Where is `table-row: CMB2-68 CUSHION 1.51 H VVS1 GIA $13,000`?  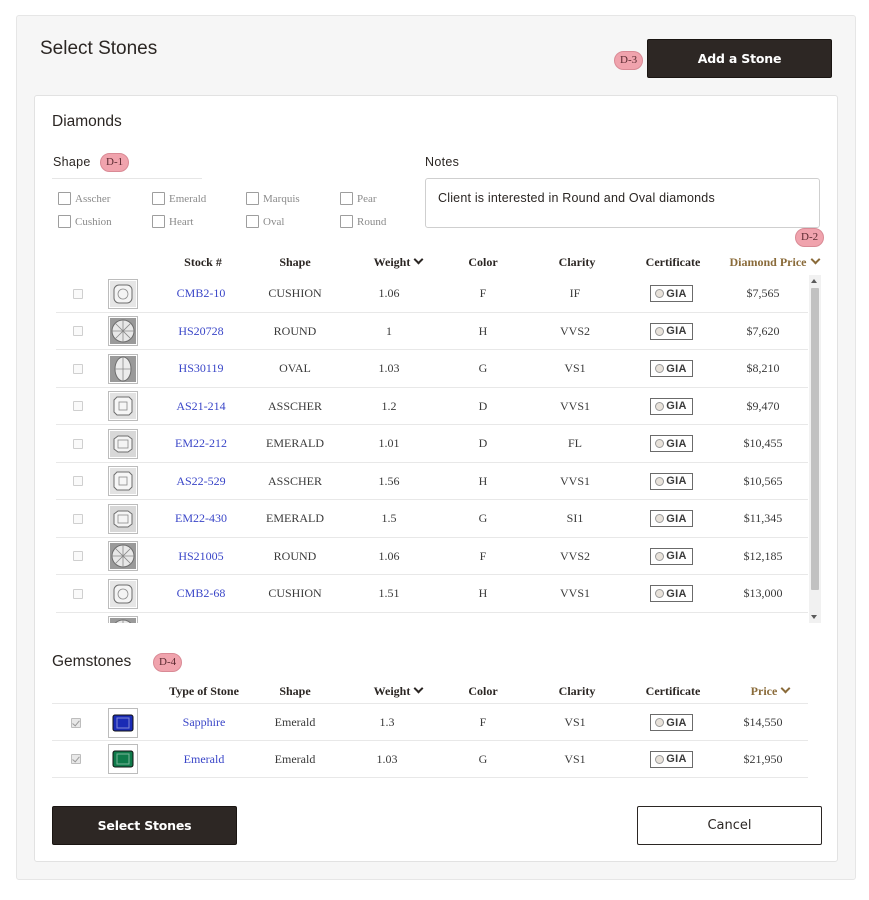
table-row: CMB2-68 CUSHION 1.51 H VVS1 GIA $13,000 is located at coordinates (432, 594).